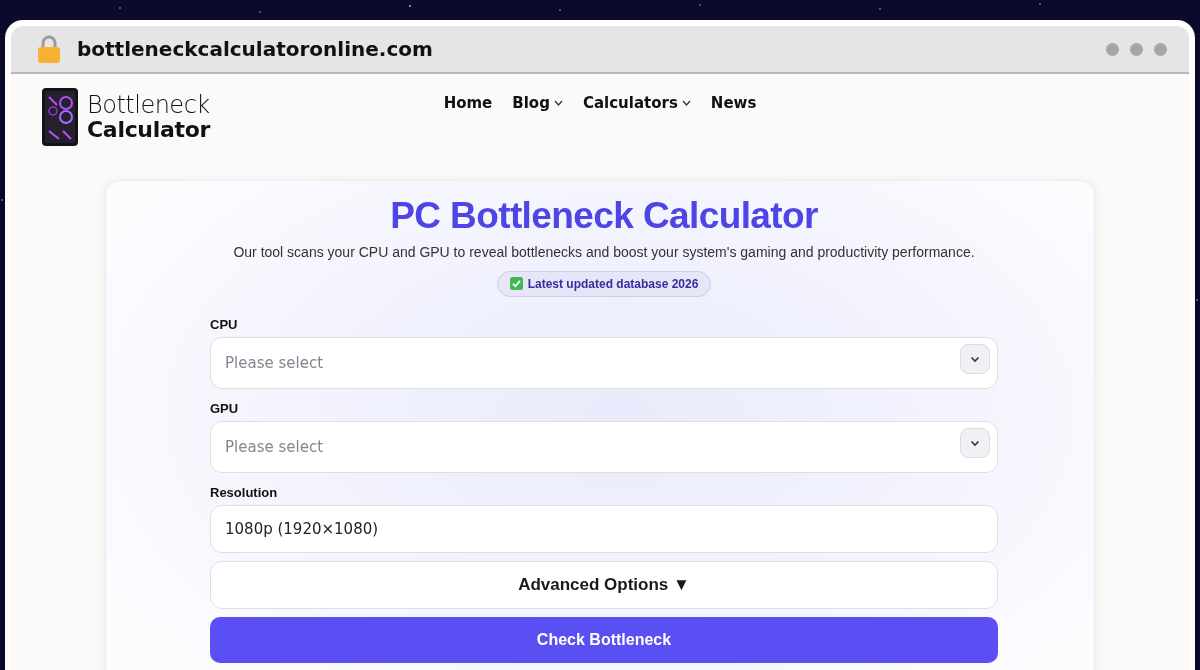 Image resolution: width=1200 pixels, height=670 pixels. I want to click on field-label: GPU, so click(224, 408).